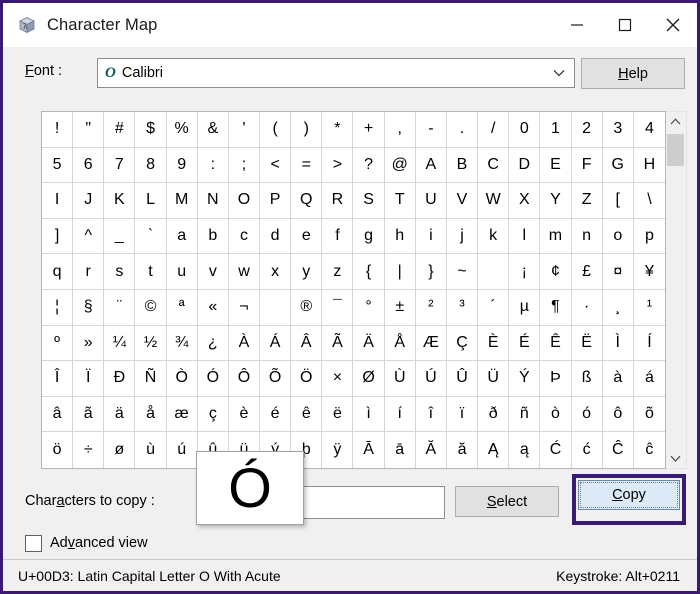 The height and width of the screenshot is (594, 700). What do you see at coordinates (120, 414) in the screenshot?
I see `character-cell: ä` at bounding box center [120, 414].